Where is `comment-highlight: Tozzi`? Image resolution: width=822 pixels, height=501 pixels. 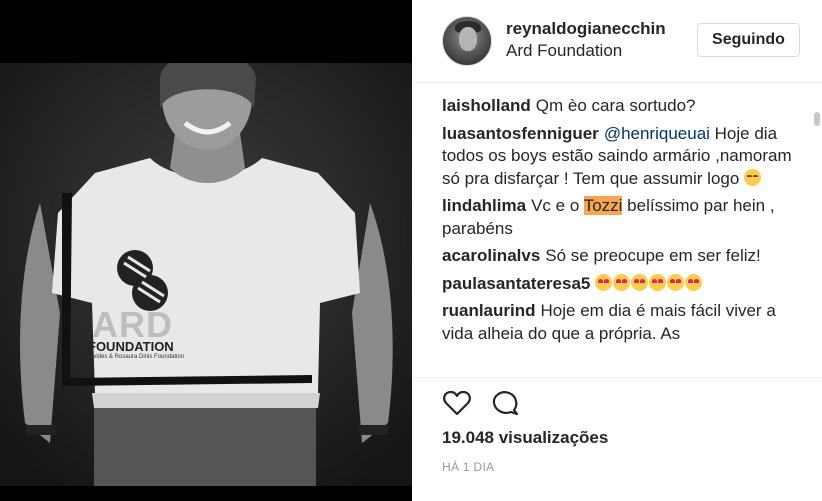 comment-highlight: Tozzi is located at coordinates (603, 205).